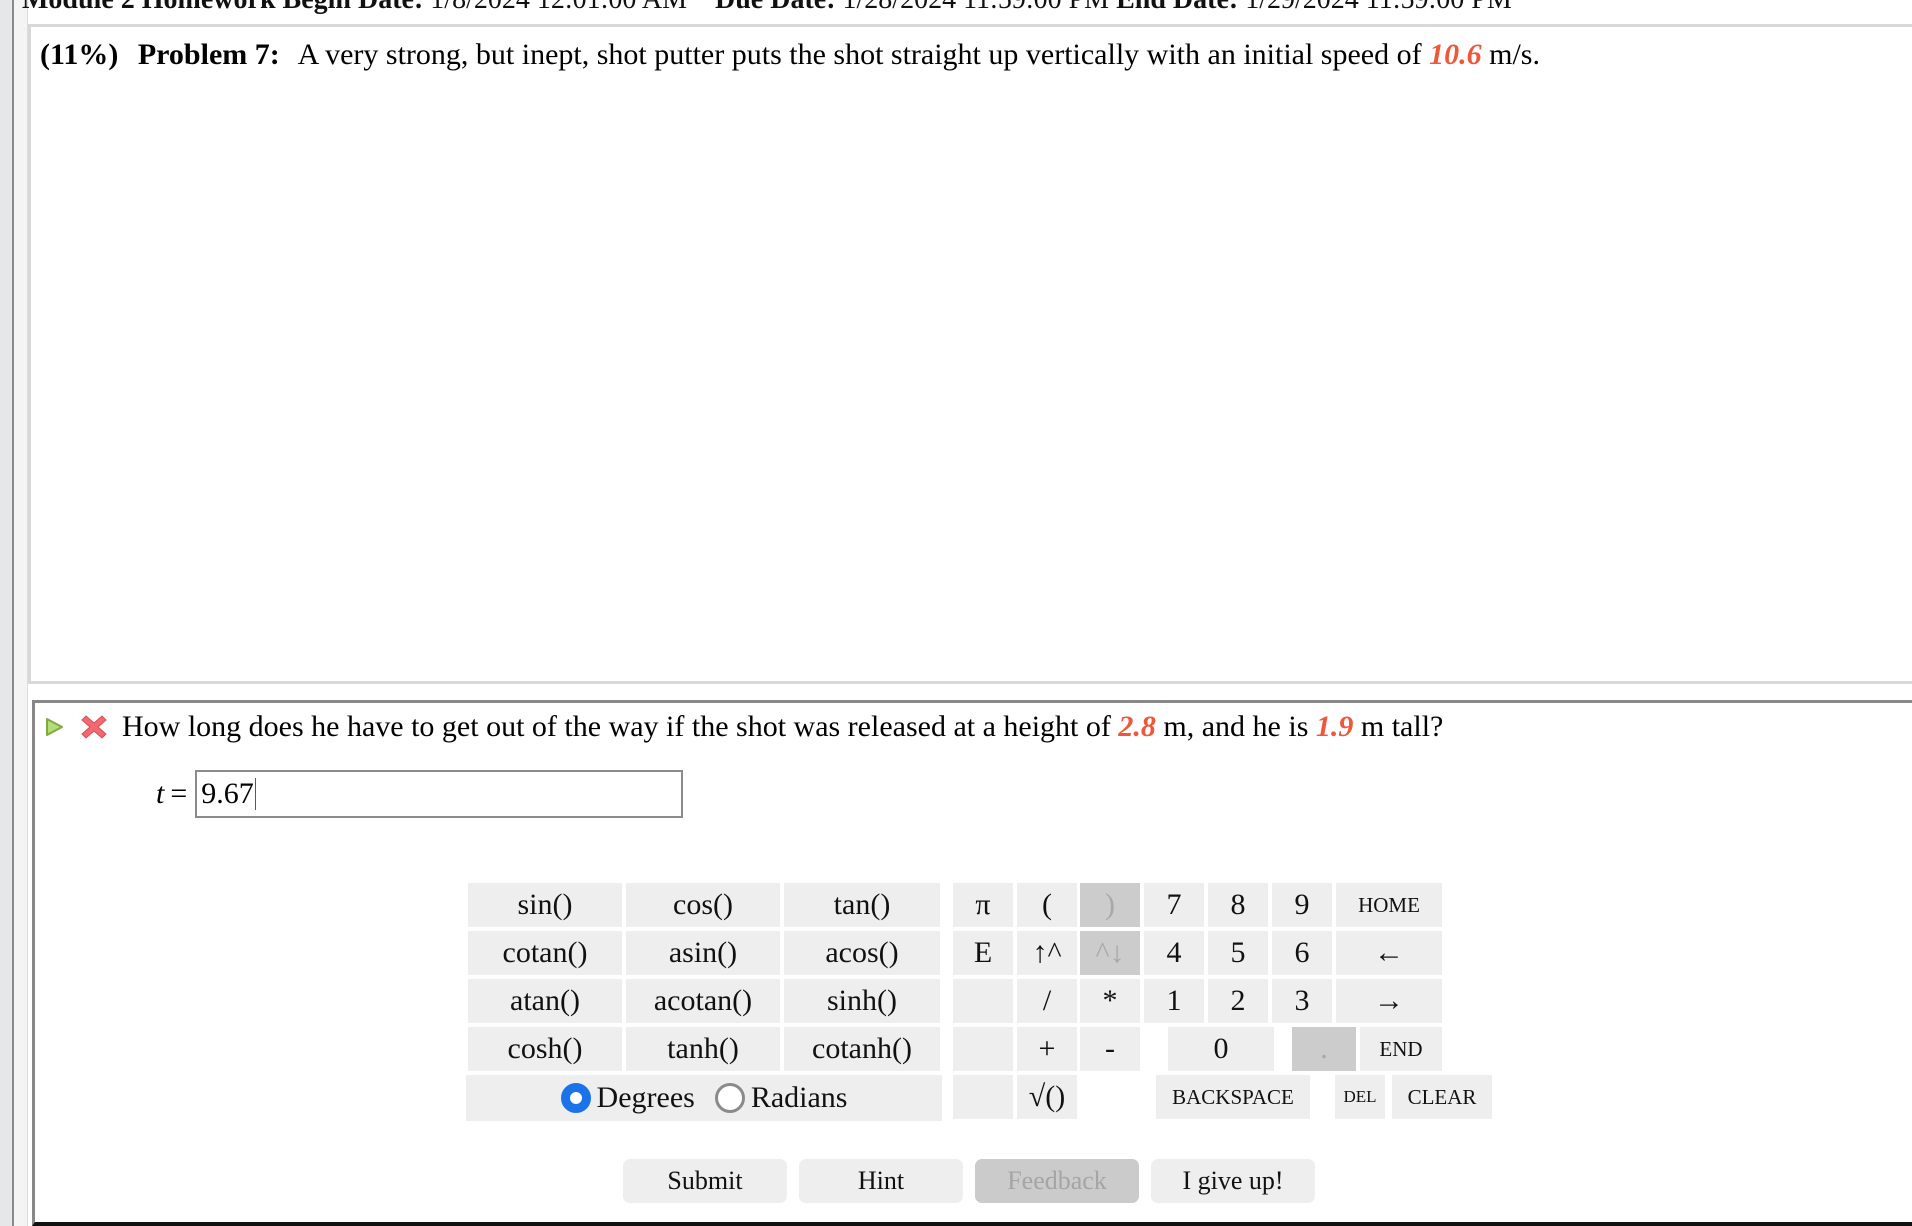 This screenshot has width=1912, height=1226. What do you see at coordinates (1174, 953) in the screenshot?
I see `key-4: 4` at bounding box center [1174, 953].